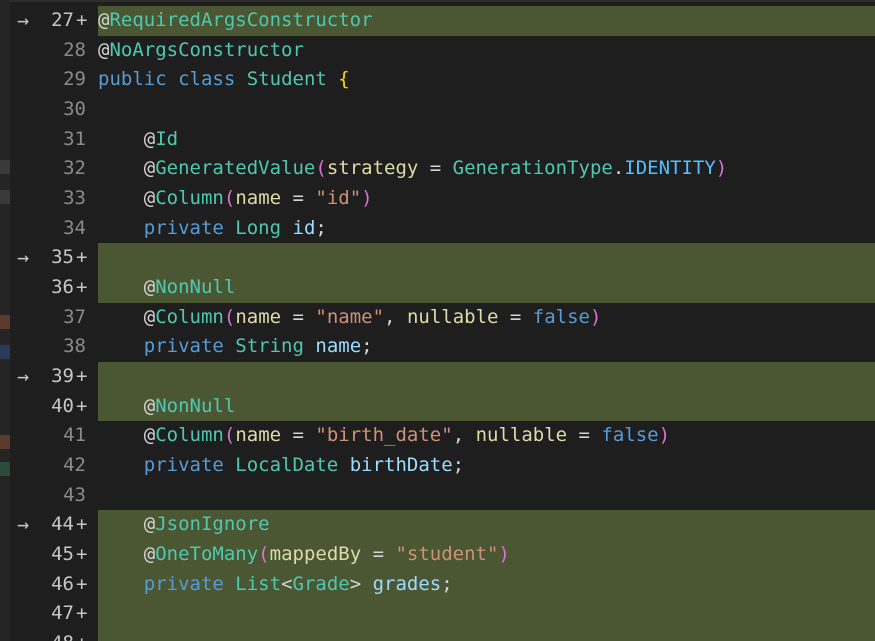 The height and width of the screenshot is (641, 875). I want to click on divider, so click(442, 1).